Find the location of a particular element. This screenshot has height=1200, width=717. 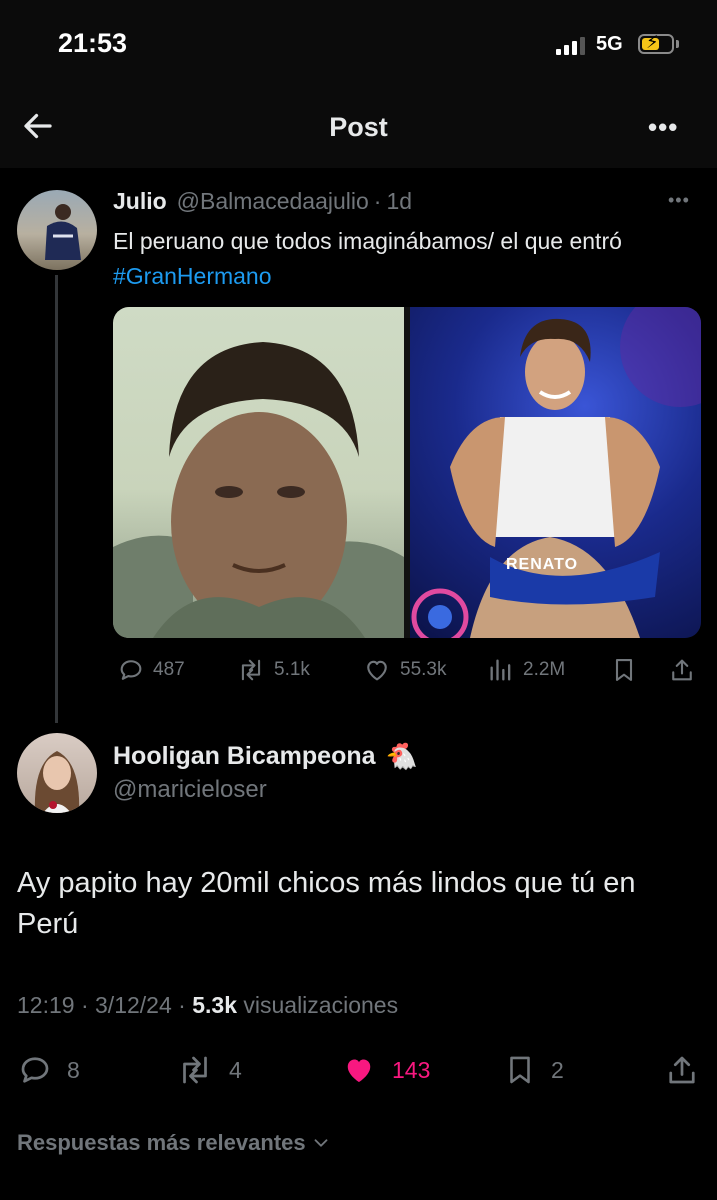

like-button: 55.3k is located at coordinates (404, 670).